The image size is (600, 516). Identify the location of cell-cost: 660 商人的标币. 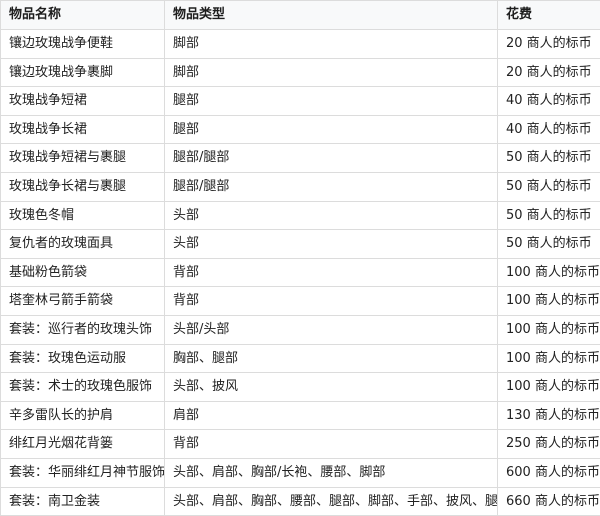
(548, 501).